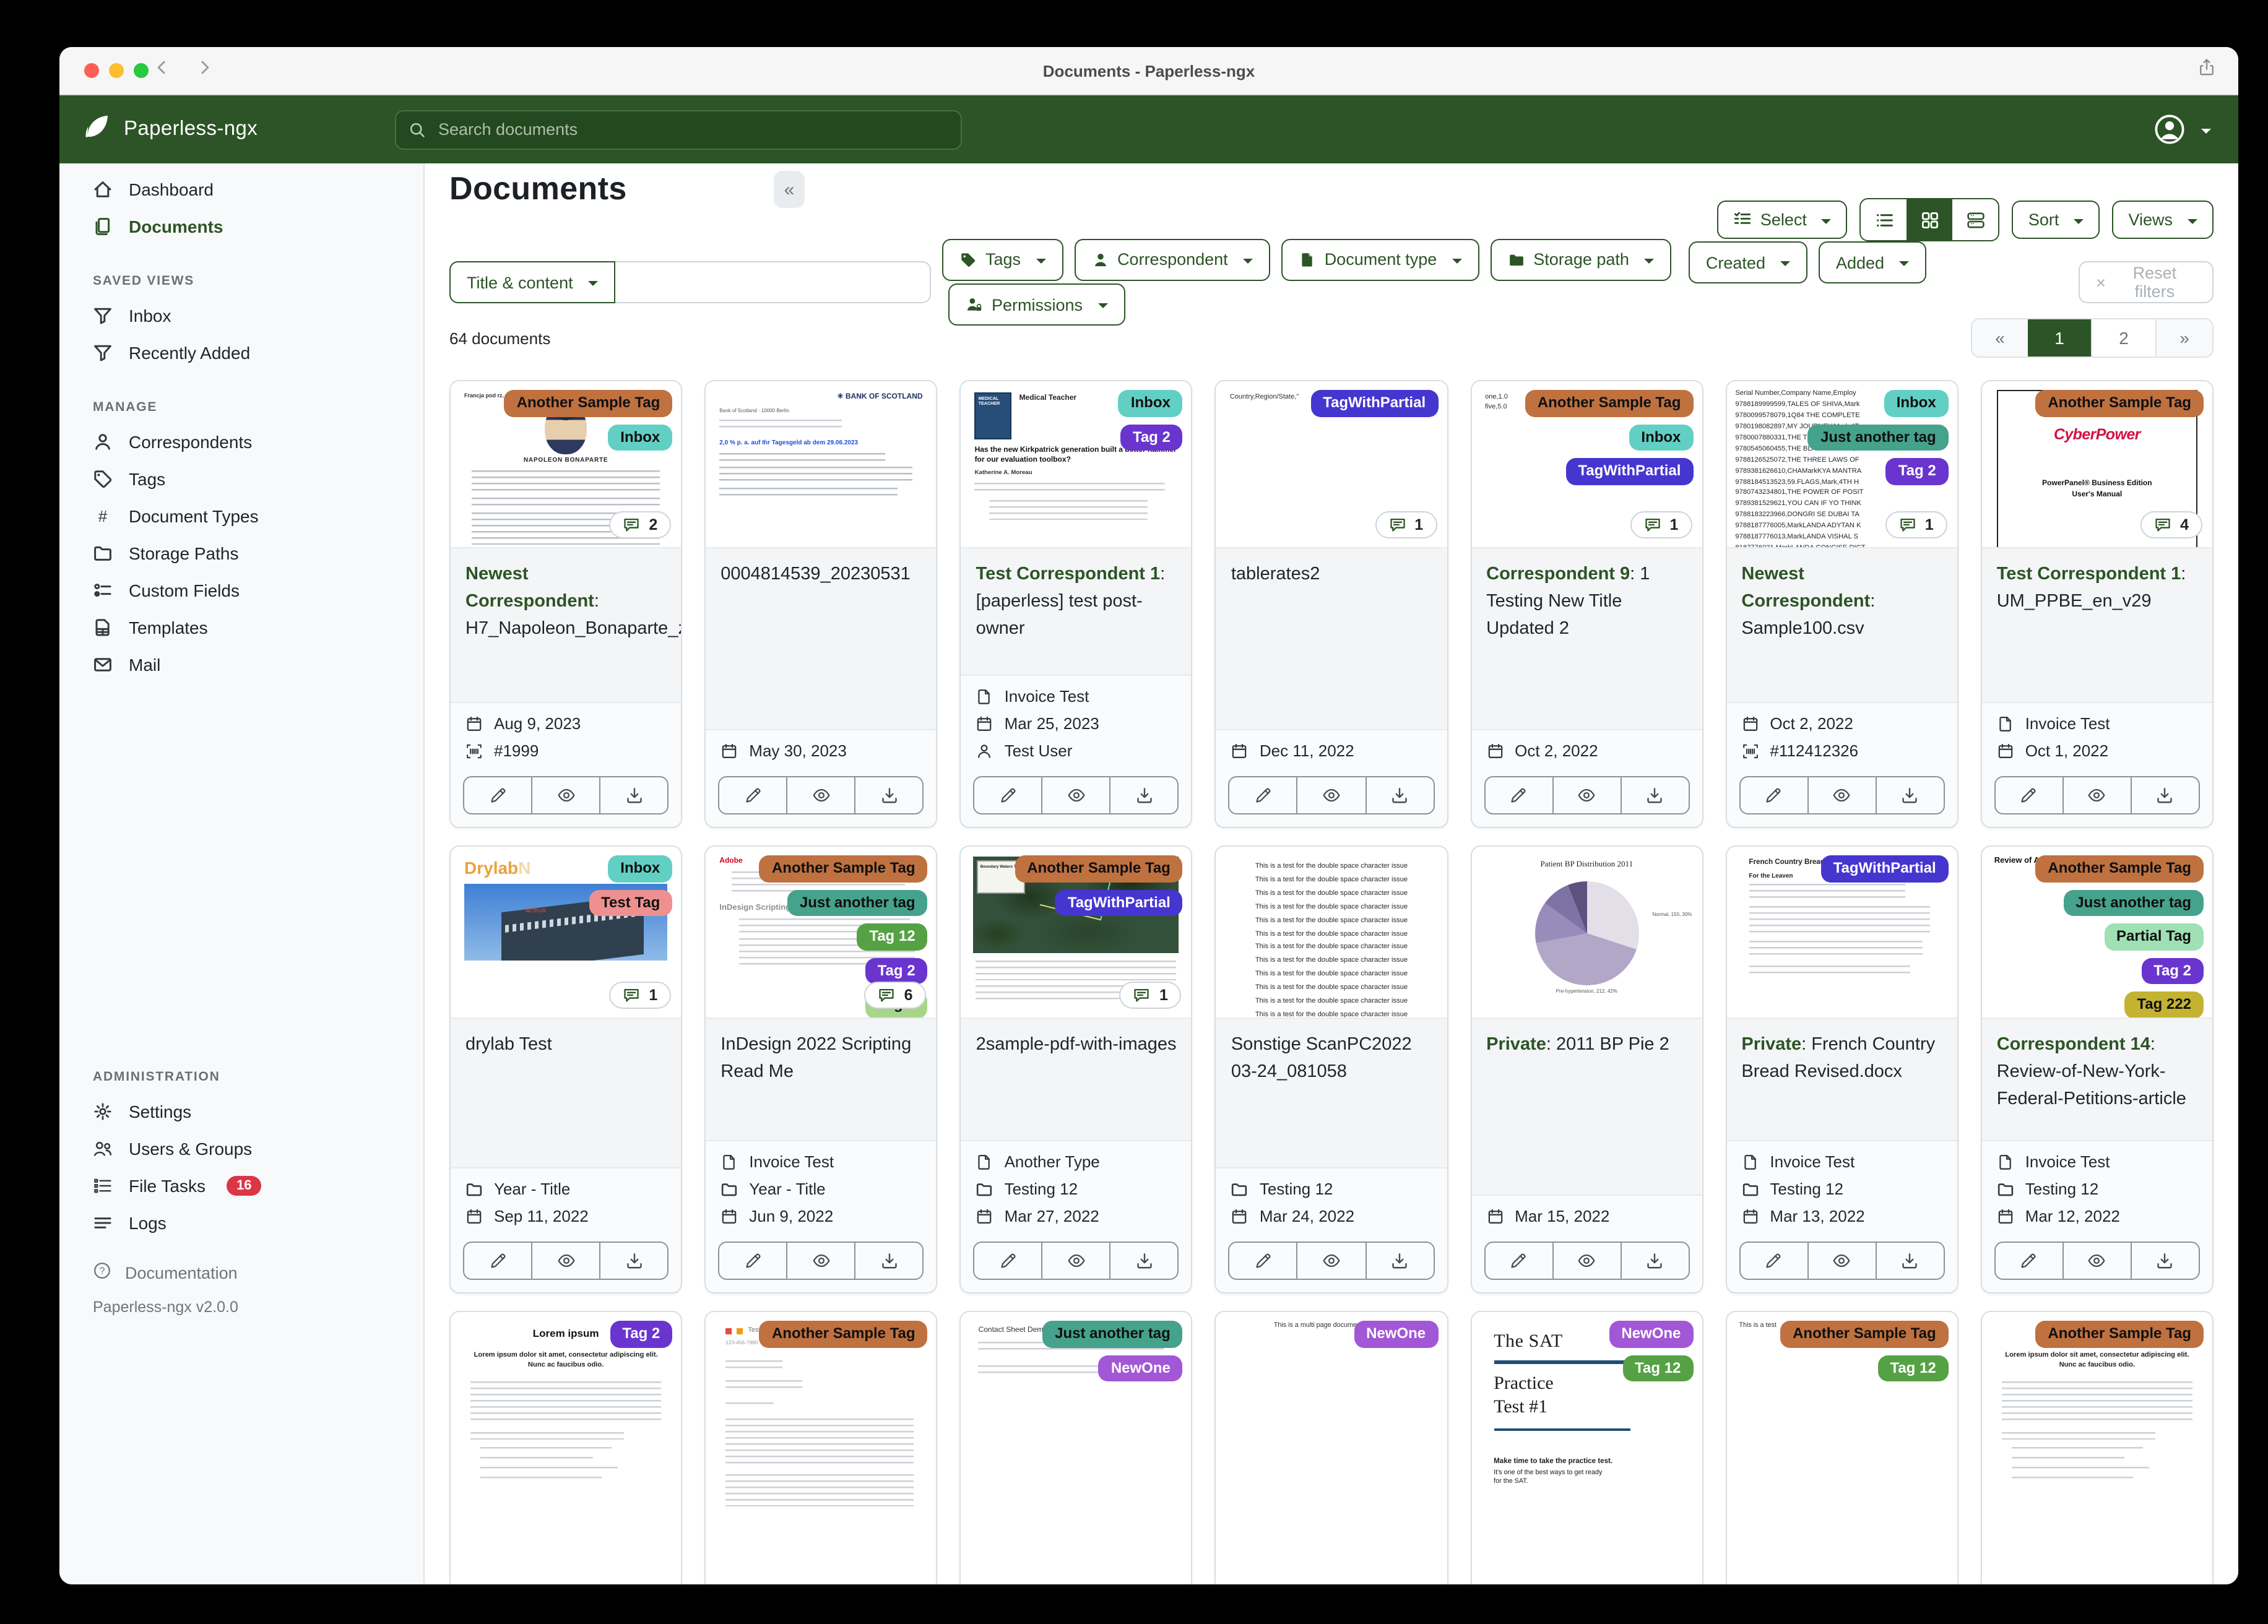 Image resolution: width=2268 pixels, height=1624 pixels. What do you see at coordinates (1651, 1334) in the screenshot?
I see `tag-pill: NewOne` at bounding box center [1651, 1334].